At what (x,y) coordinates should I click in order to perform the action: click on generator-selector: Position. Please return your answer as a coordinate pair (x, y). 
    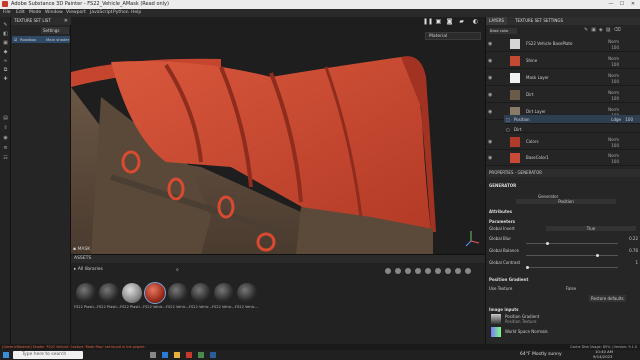
    Looking at the image, I should click on (566, 201).